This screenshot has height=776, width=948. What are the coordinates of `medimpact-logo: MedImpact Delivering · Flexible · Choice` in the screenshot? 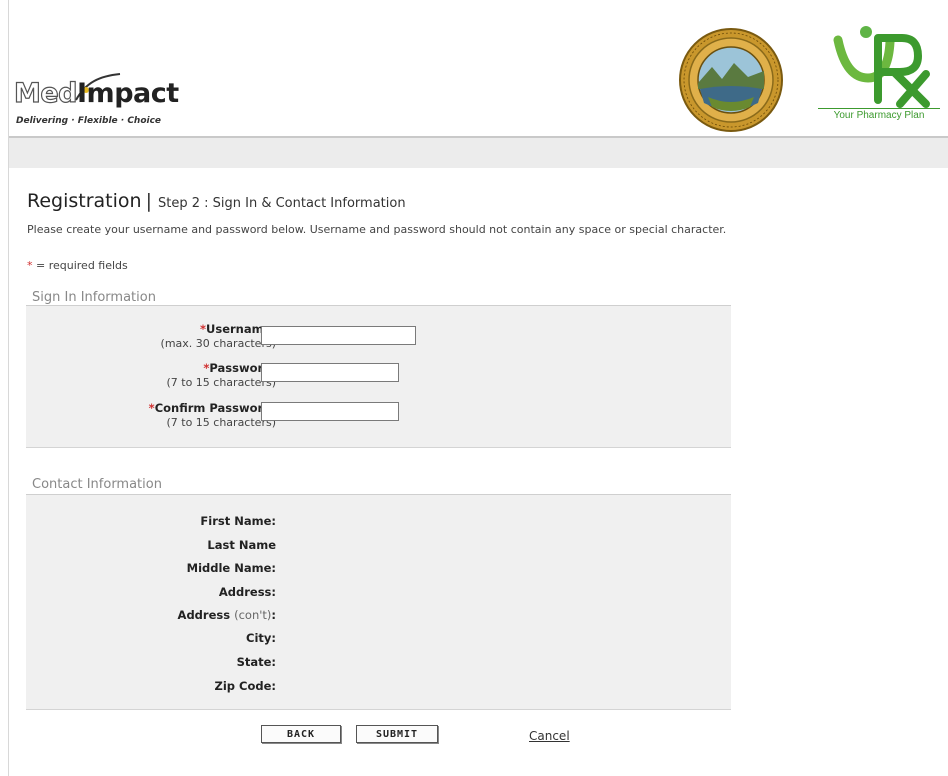 It's located at (108, 101).